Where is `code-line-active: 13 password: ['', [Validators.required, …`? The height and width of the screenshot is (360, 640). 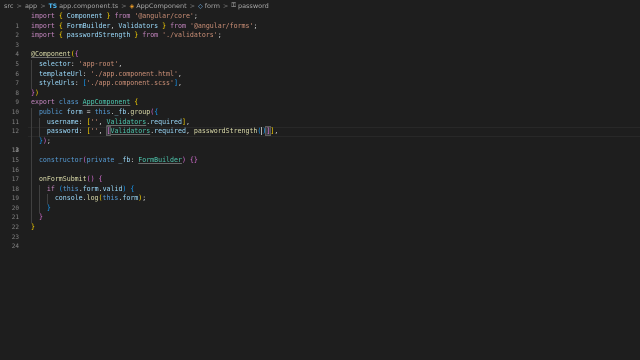 code-line-active: 13 password: ['', [Validators.required, … is located at coordinates (320, 140).